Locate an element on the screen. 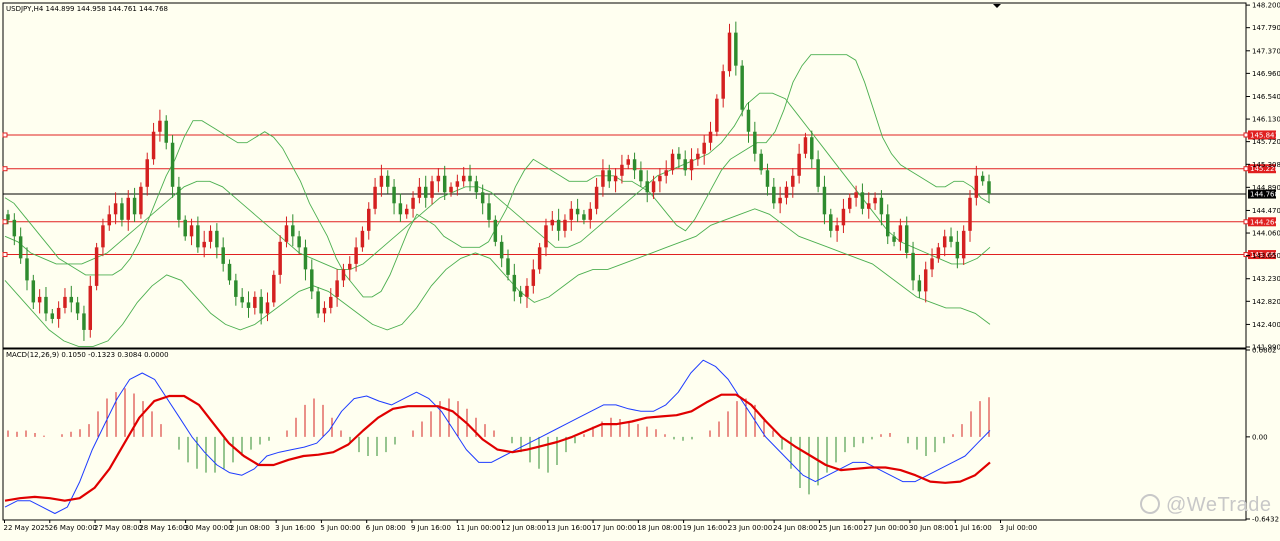 The height and width of the screenshot is (541, 1280). price-axis-label: 146.960 is located at coordinates (1266, 74).